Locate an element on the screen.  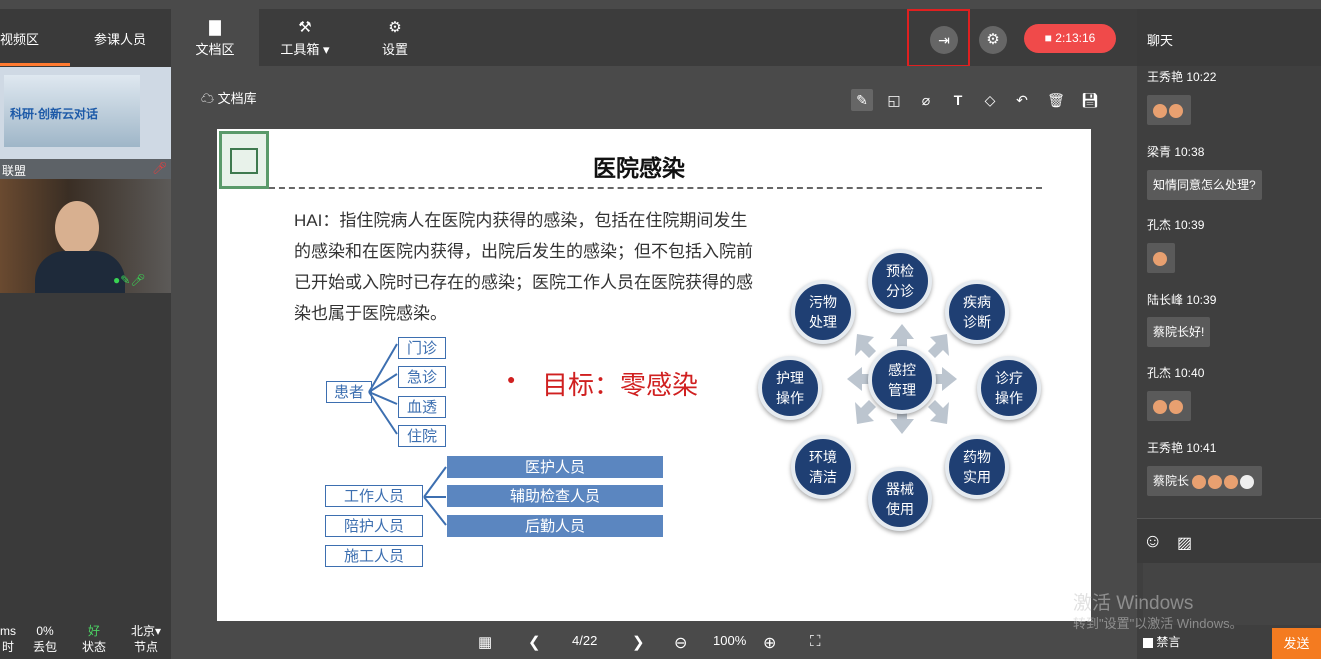
cycle-node: 药物 实用 is located at coordinates (977, 467).